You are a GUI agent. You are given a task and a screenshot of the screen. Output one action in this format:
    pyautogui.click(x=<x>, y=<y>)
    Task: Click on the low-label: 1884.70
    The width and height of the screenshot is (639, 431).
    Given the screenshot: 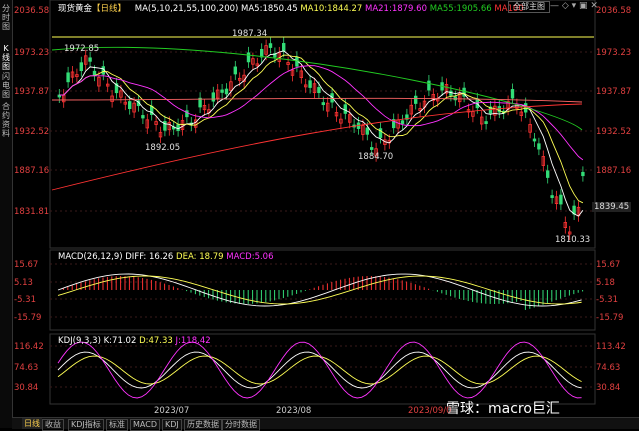 What is the action you would take?
    pyautogui.click(x=376, y=157)
    